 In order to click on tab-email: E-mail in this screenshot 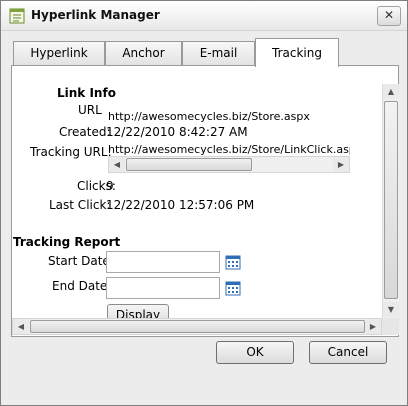, I will do `click(218, 53)`.